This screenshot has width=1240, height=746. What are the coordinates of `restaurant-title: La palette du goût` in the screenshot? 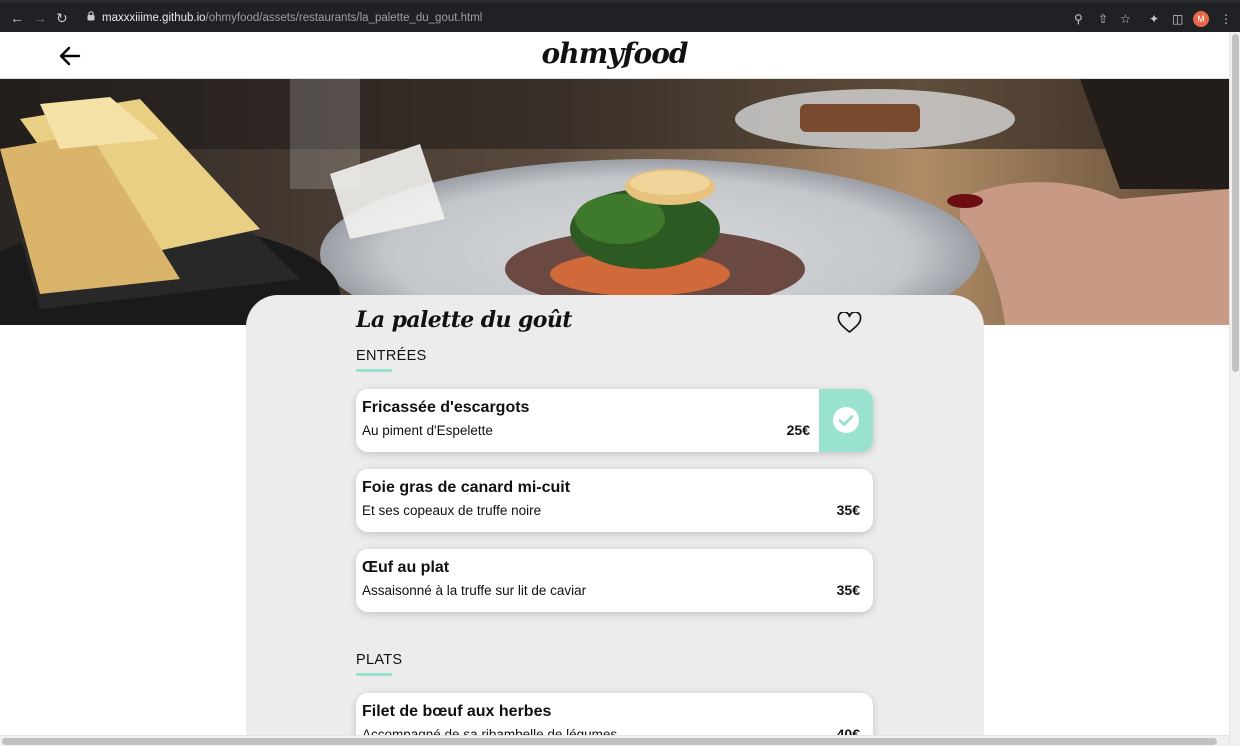 It's located at (464, 320).